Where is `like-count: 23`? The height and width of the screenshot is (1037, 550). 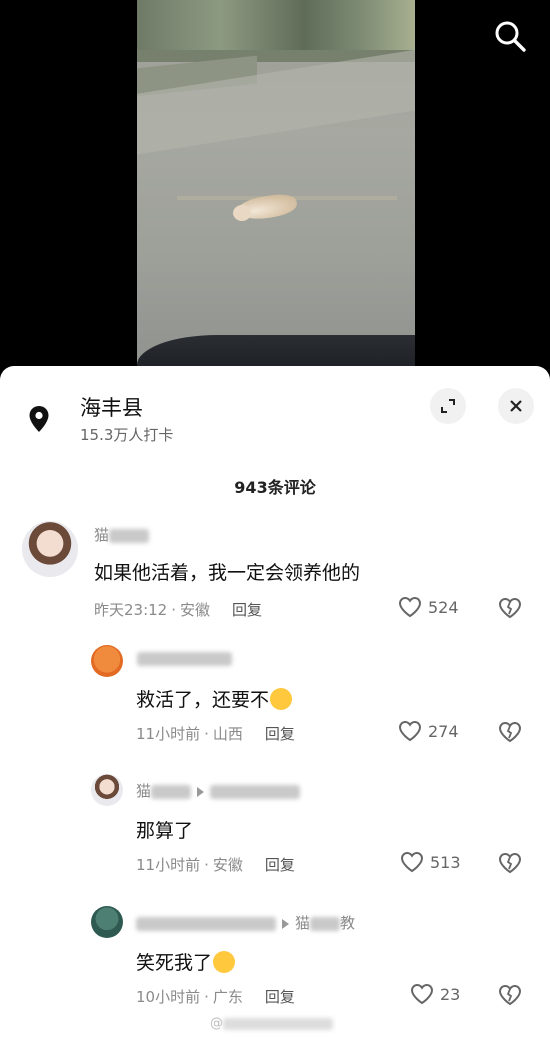 like-count: 23 is located at coordinates (450, 994).